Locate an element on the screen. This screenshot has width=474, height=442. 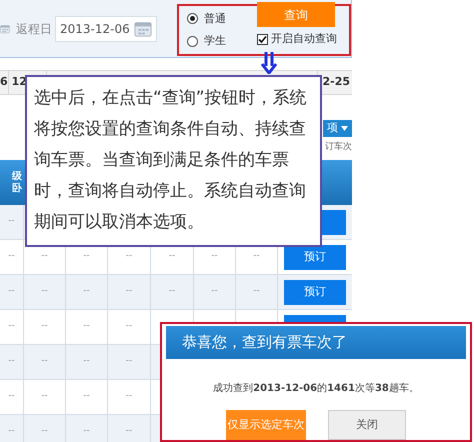
radio-label: 普通 is located at coordinates (215, 18).